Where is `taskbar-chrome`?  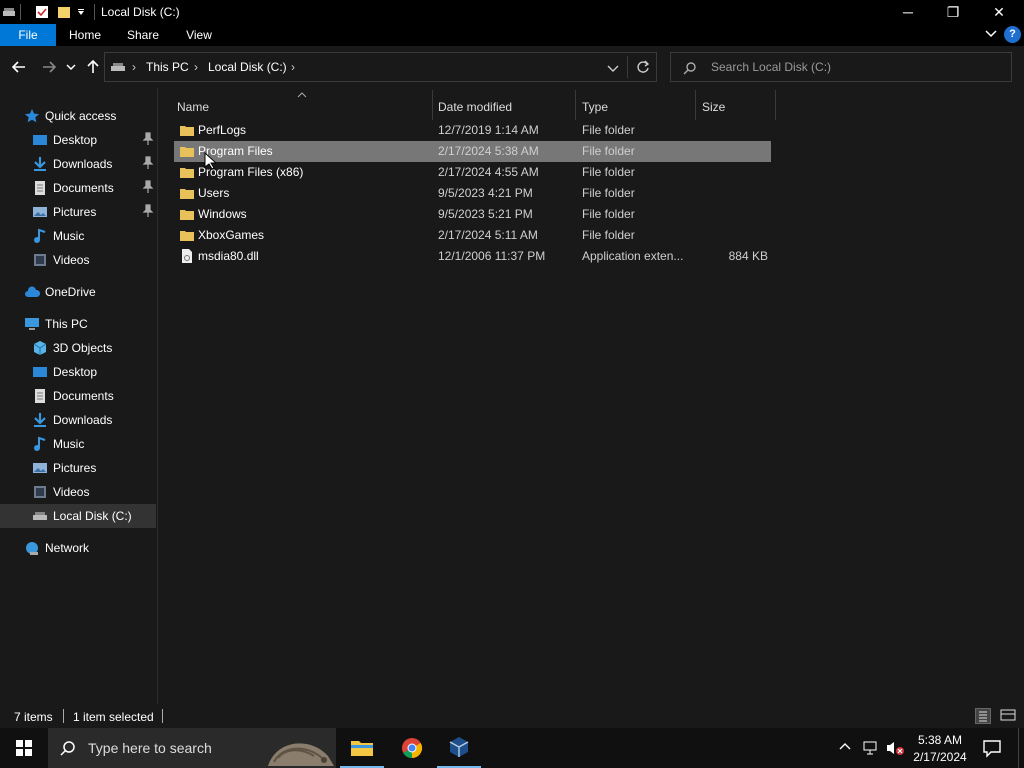
taskbar-chrome is located at coordinates (412, 748).